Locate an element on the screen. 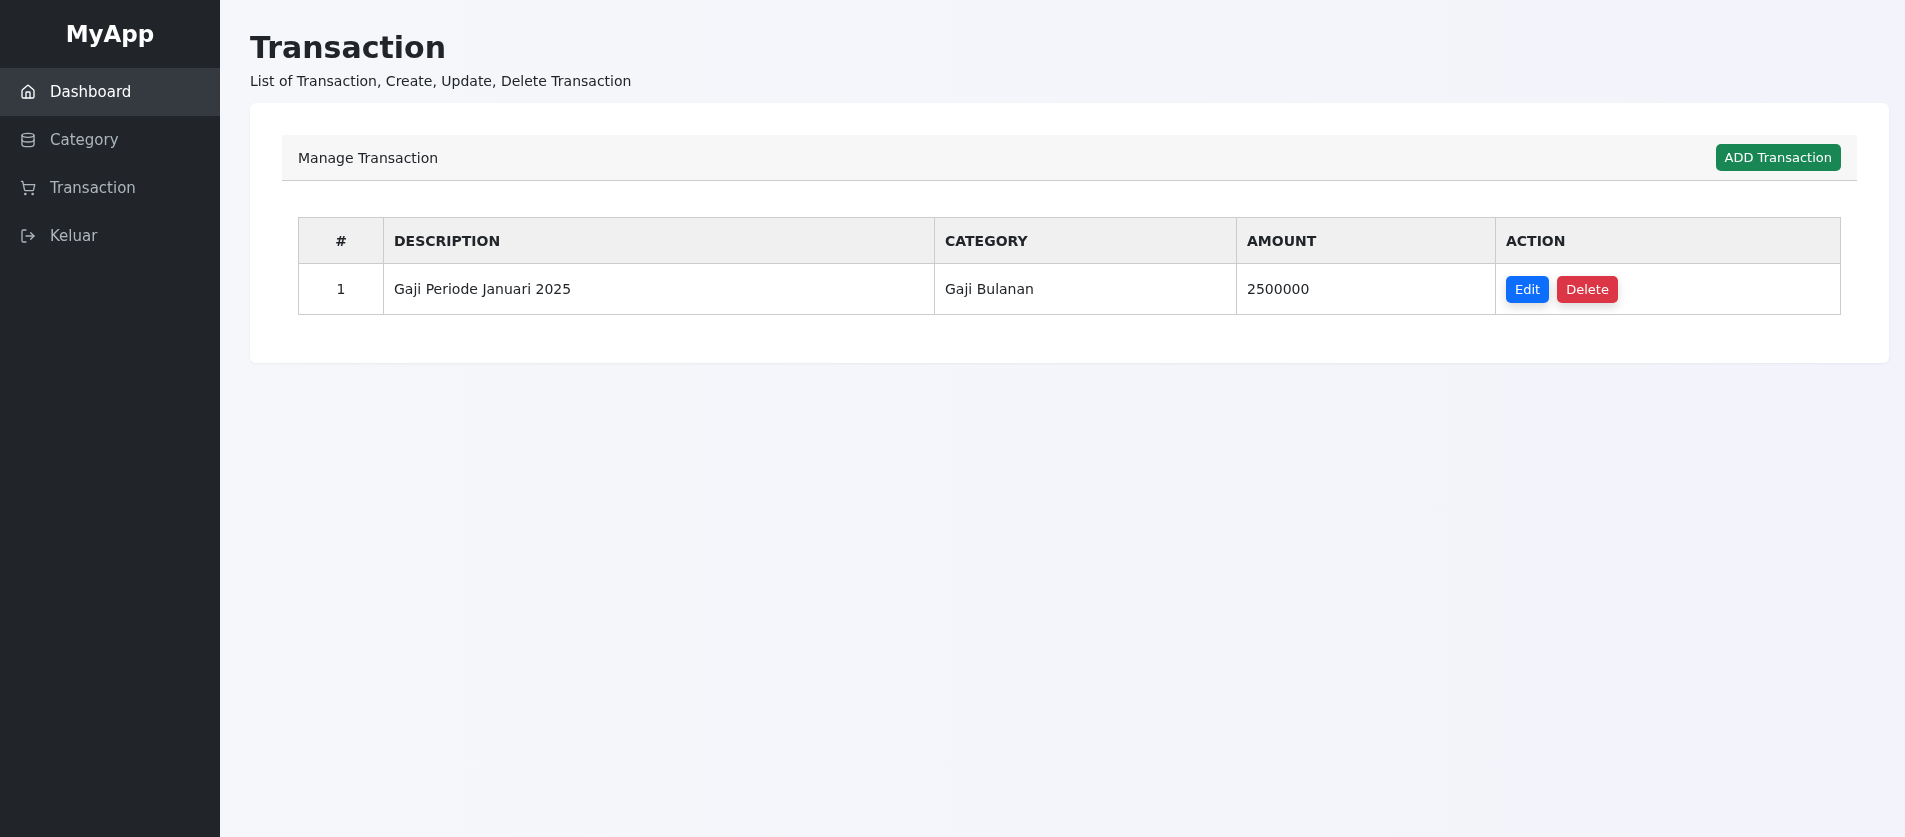 This screenshot has width=1905, height=837. page-subtitle: List of Transaction, Create, Update, Delete Transaction is located at coordinates (441, 81).